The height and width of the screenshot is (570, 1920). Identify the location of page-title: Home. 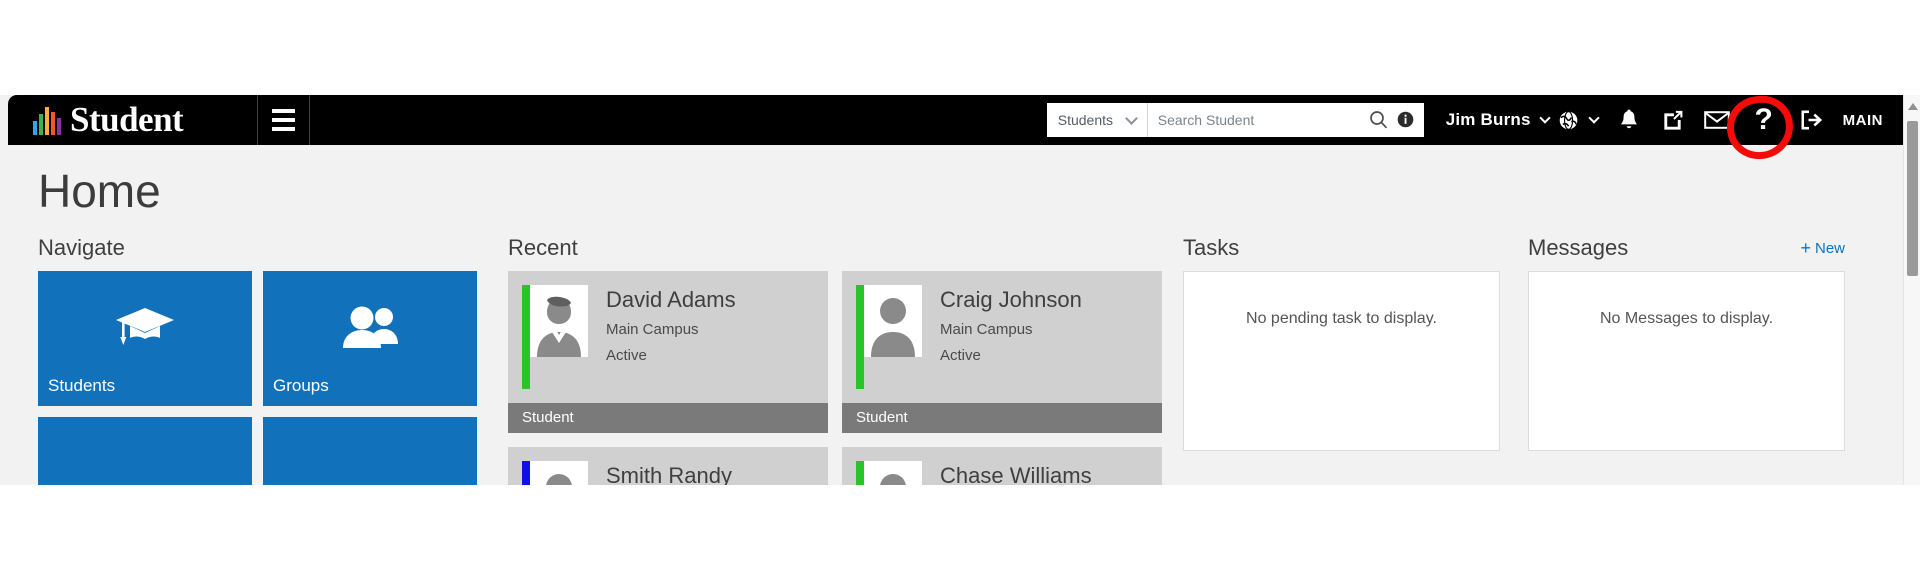
(99, 191).